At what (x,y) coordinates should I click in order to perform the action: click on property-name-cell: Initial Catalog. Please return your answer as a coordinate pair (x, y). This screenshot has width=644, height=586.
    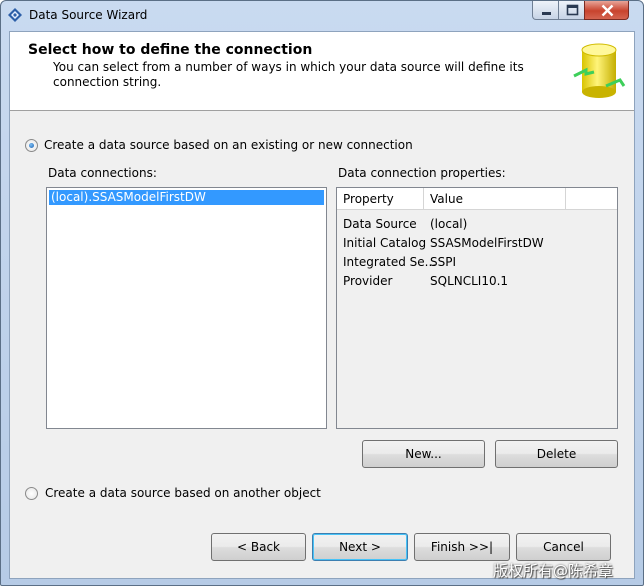
    Looking at the image, I should click on (385, 243).